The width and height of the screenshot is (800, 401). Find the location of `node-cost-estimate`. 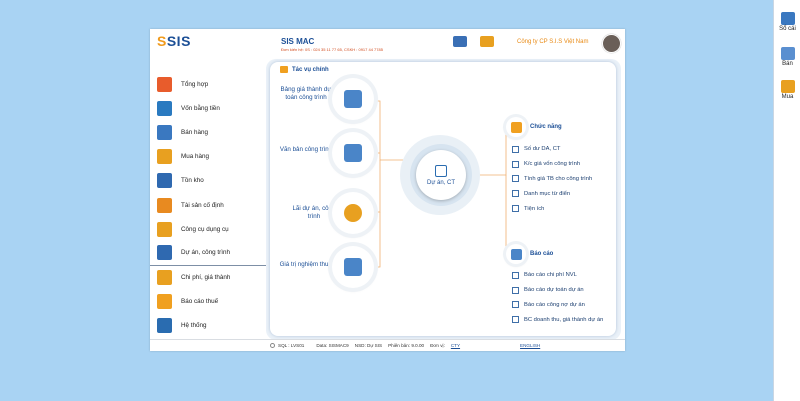

node-cost-estimate is located at coordinates (353, 99).